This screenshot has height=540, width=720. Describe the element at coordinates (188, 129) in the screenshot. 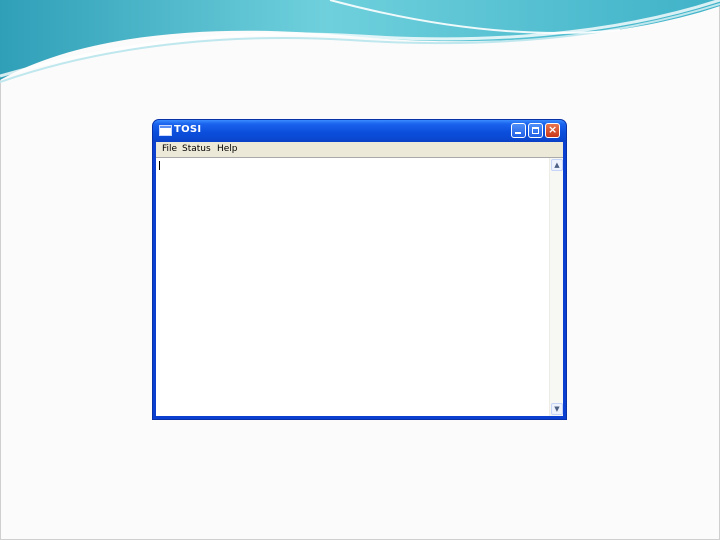

I see `window-title: TOSI` at that location.